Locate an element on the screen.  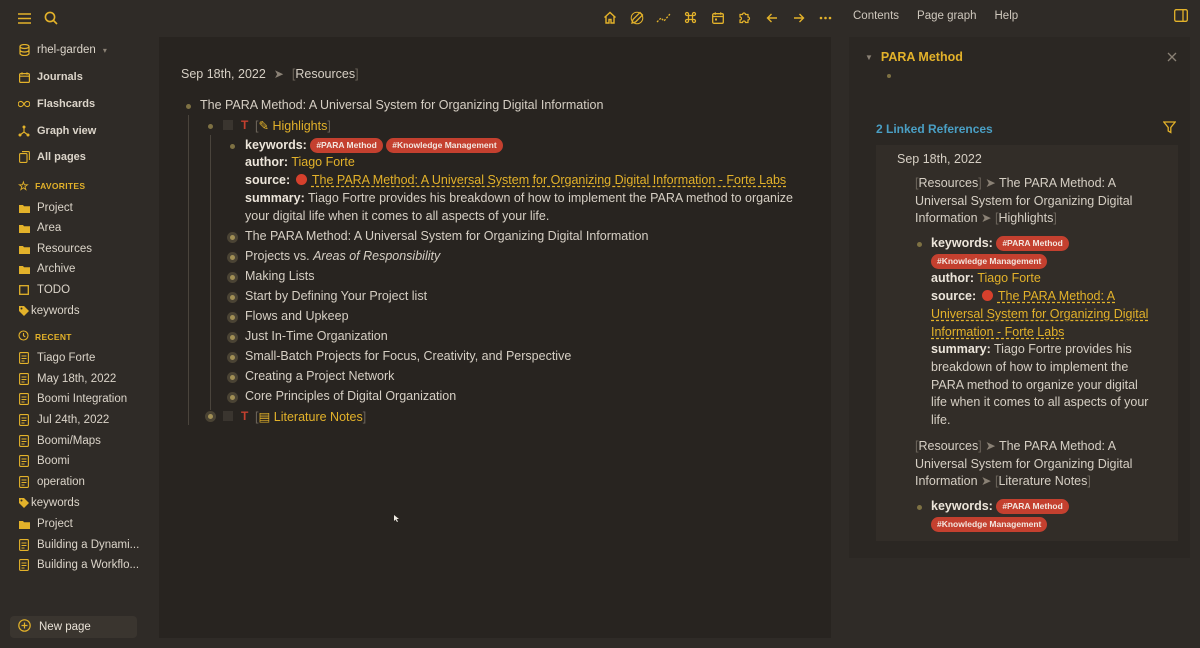
favorite-item-todo: TODO is located at coordinates (44, 290).